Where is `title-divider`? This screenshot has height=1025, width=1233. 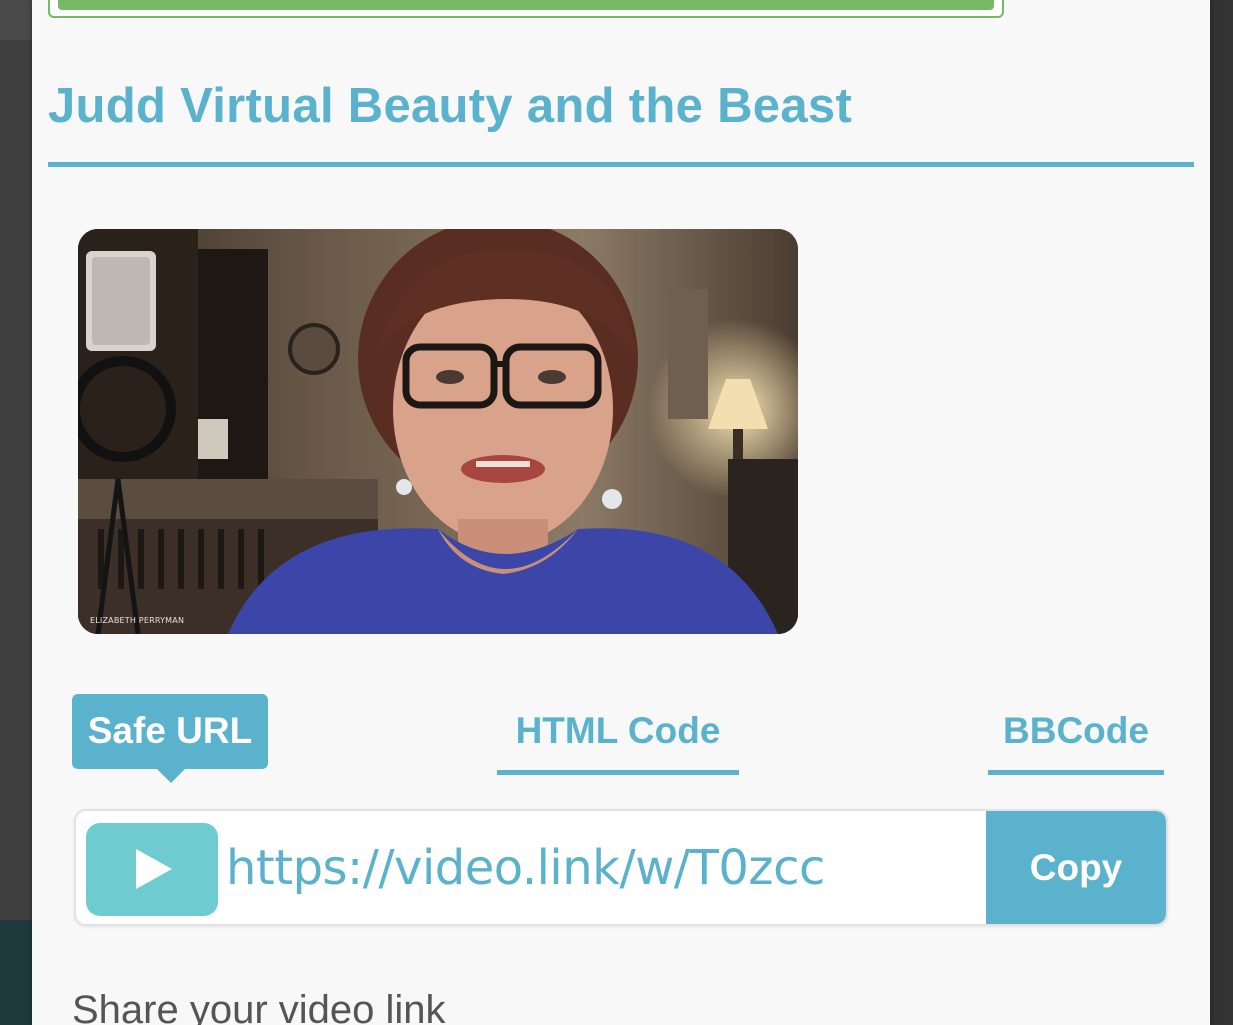
title-divider is located at coordinates (621, 164).